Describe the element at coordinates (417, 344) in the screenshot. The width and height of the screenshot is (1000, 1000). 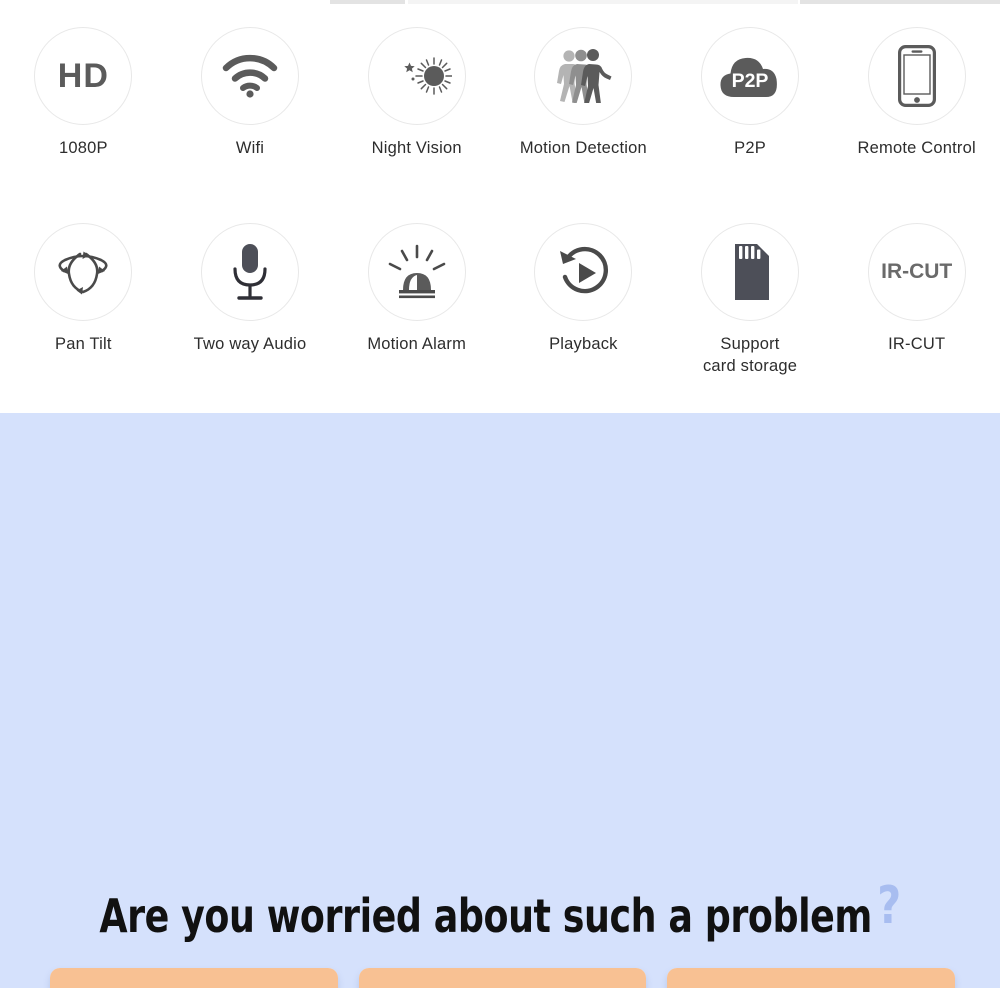
I see `feature-label: Motion Alarm` at that location.